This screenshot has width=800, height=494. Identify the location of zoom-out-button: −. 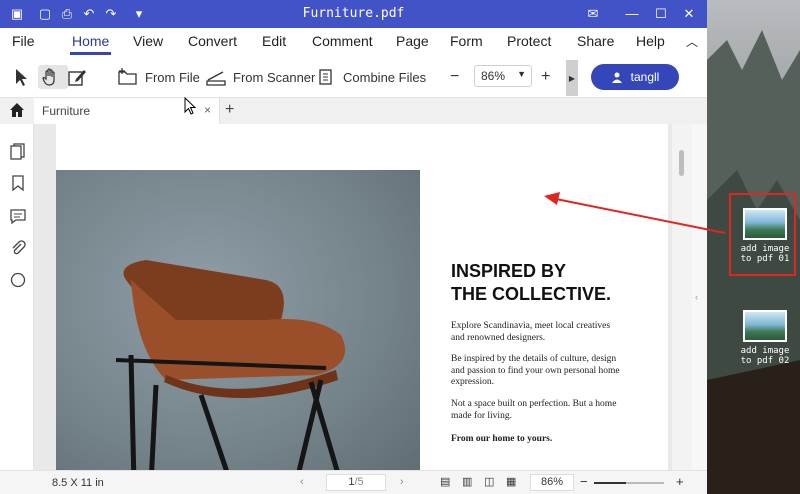
(454, 77).